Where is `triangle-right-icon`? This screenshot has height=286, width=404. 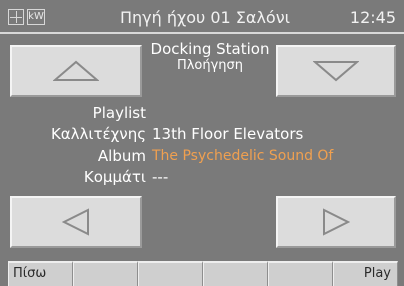 triangle-right-icon is located at coordinates (336, 222).